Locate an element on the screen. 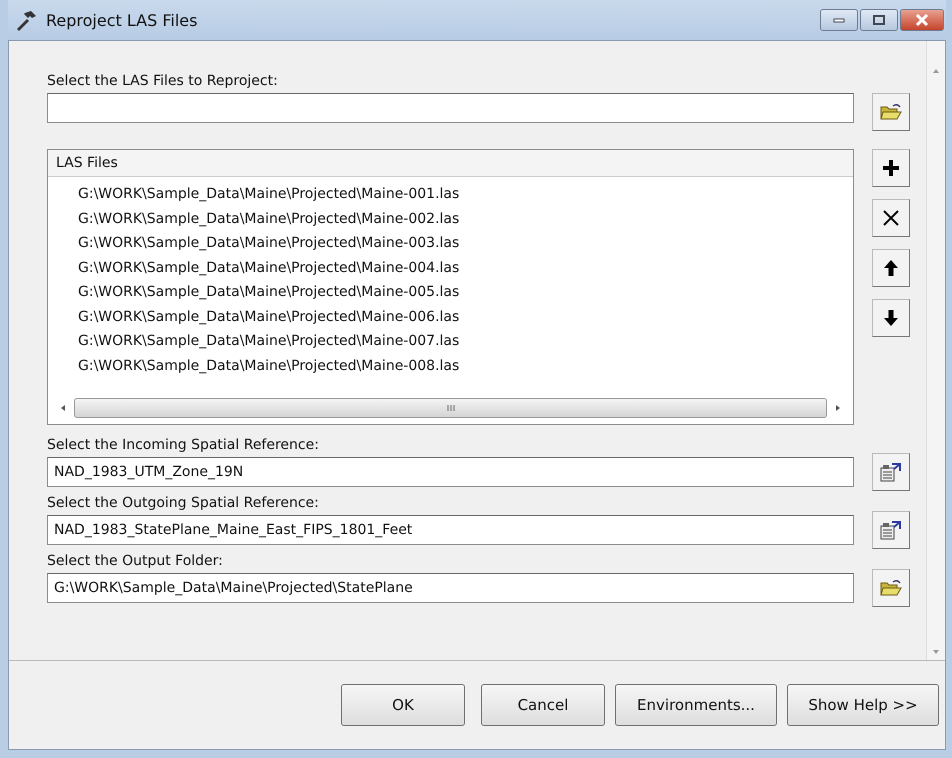  file-path: G:\WORK\Sample_Data\Maine\Projected\Maine-004.las is located at coordinates (465, 268).